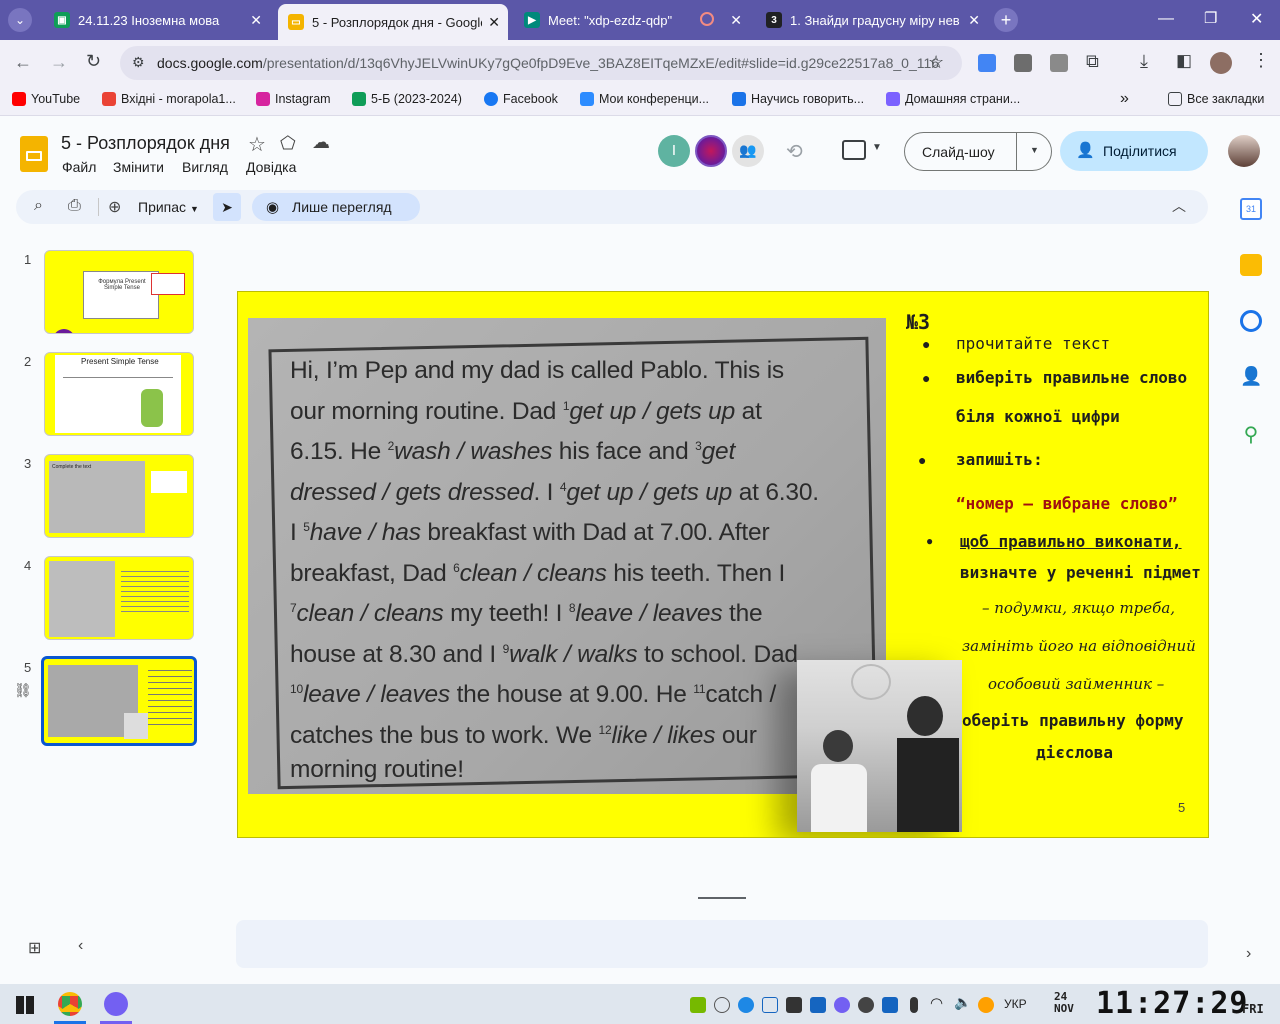  I want to click on chrome-icon, so click(70, 1004).